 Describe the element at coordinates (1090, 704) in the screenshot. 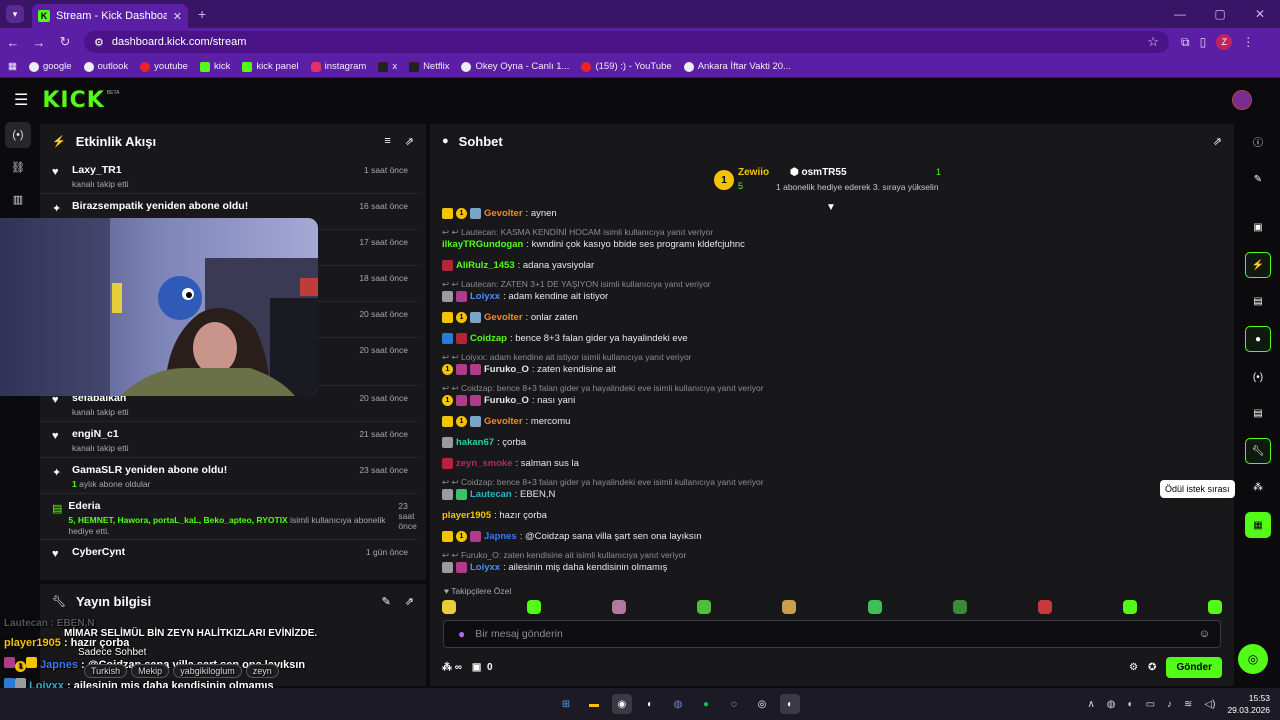

I see `tray-expand-icon: ∧` at that location.